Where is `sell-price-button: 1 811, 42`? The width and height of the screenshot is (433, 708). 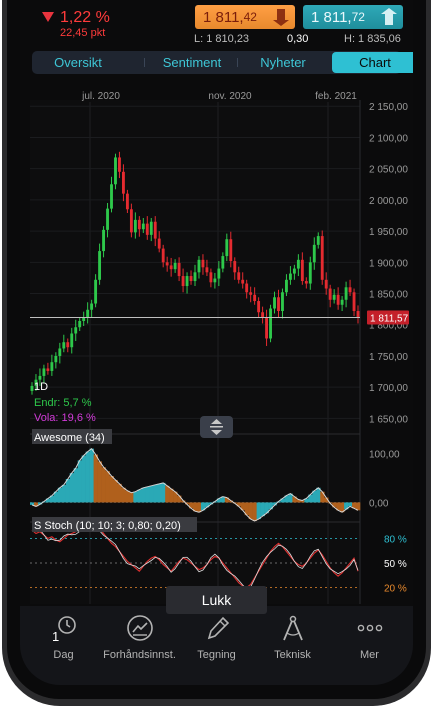
sell-price-button: 1 811, 42 is located at coordinates (245, 17).